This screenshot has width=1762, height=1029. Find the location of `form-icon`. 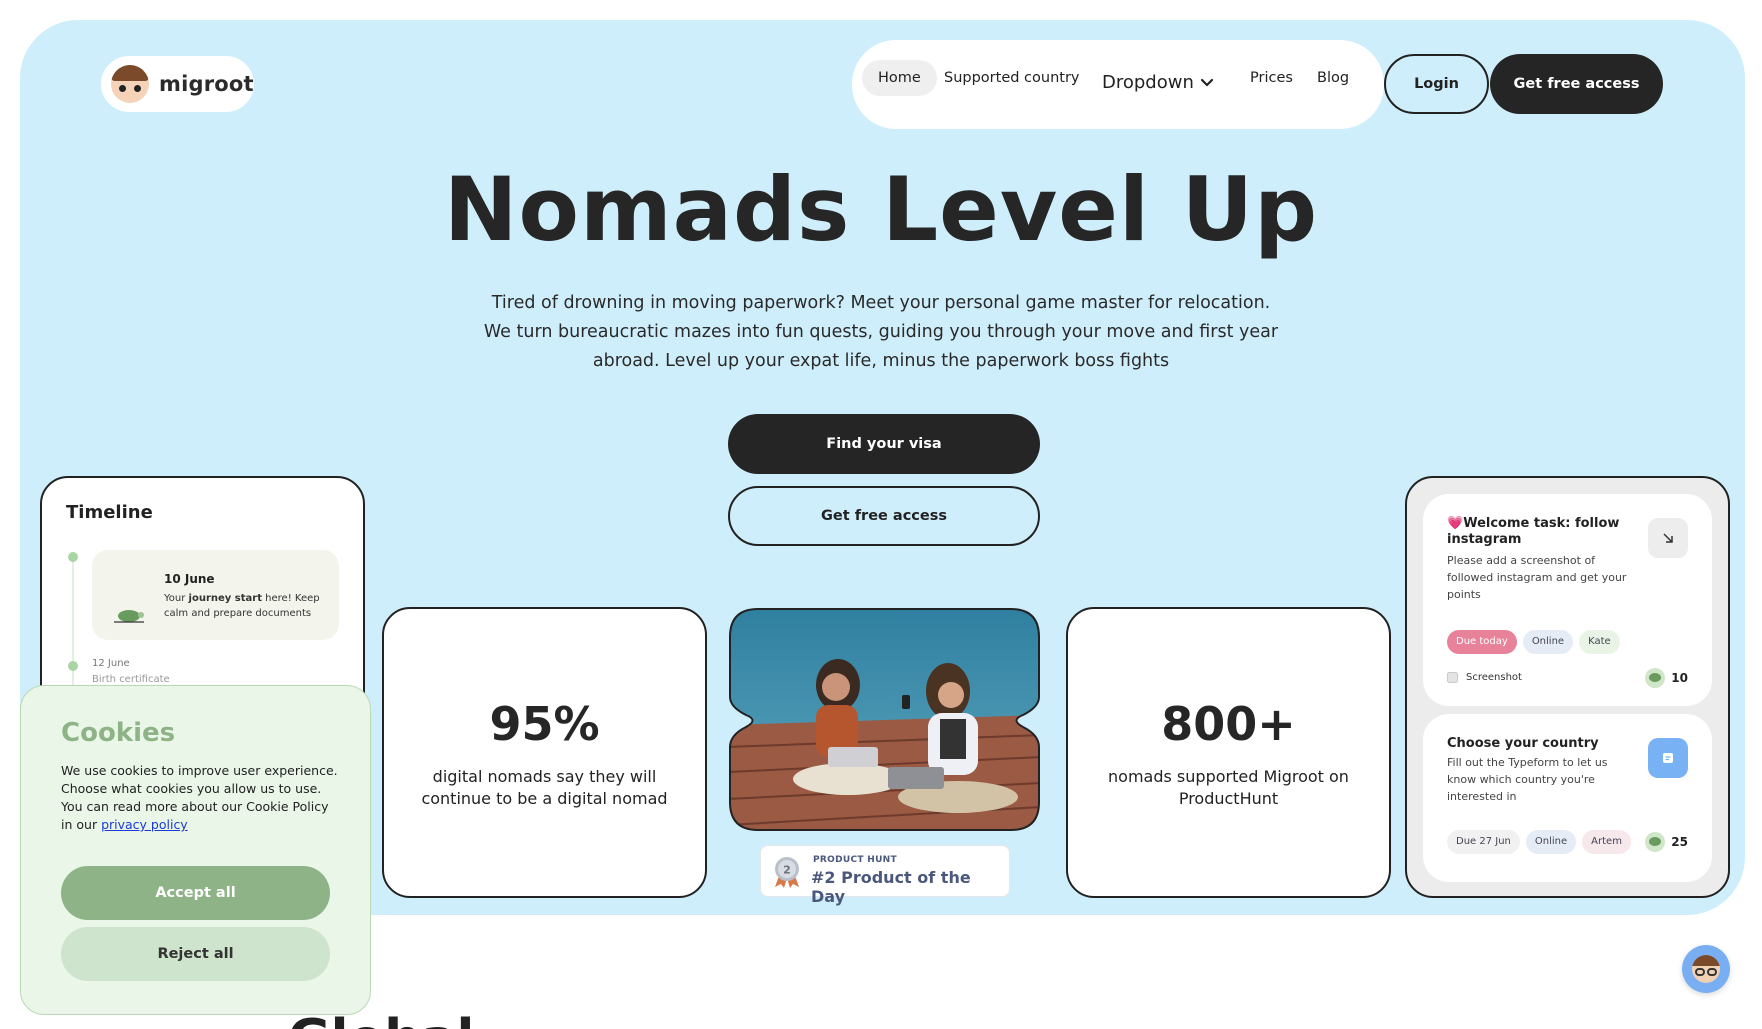

form-icon is located at coordinates (1668, 758).